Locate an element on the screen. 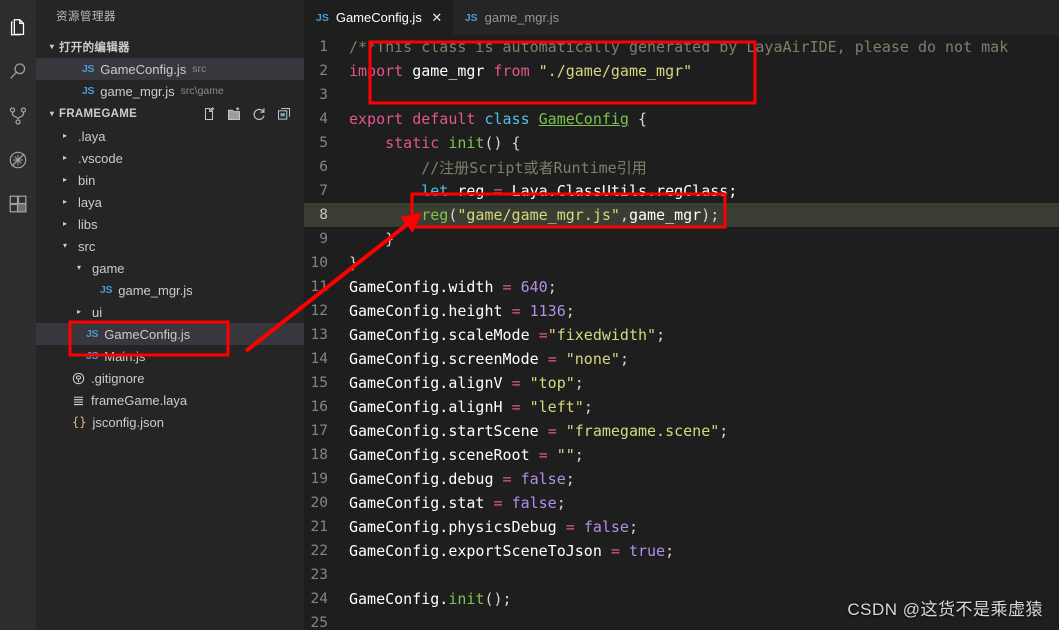  code-token: "left" is located at coordinates (556, 407).